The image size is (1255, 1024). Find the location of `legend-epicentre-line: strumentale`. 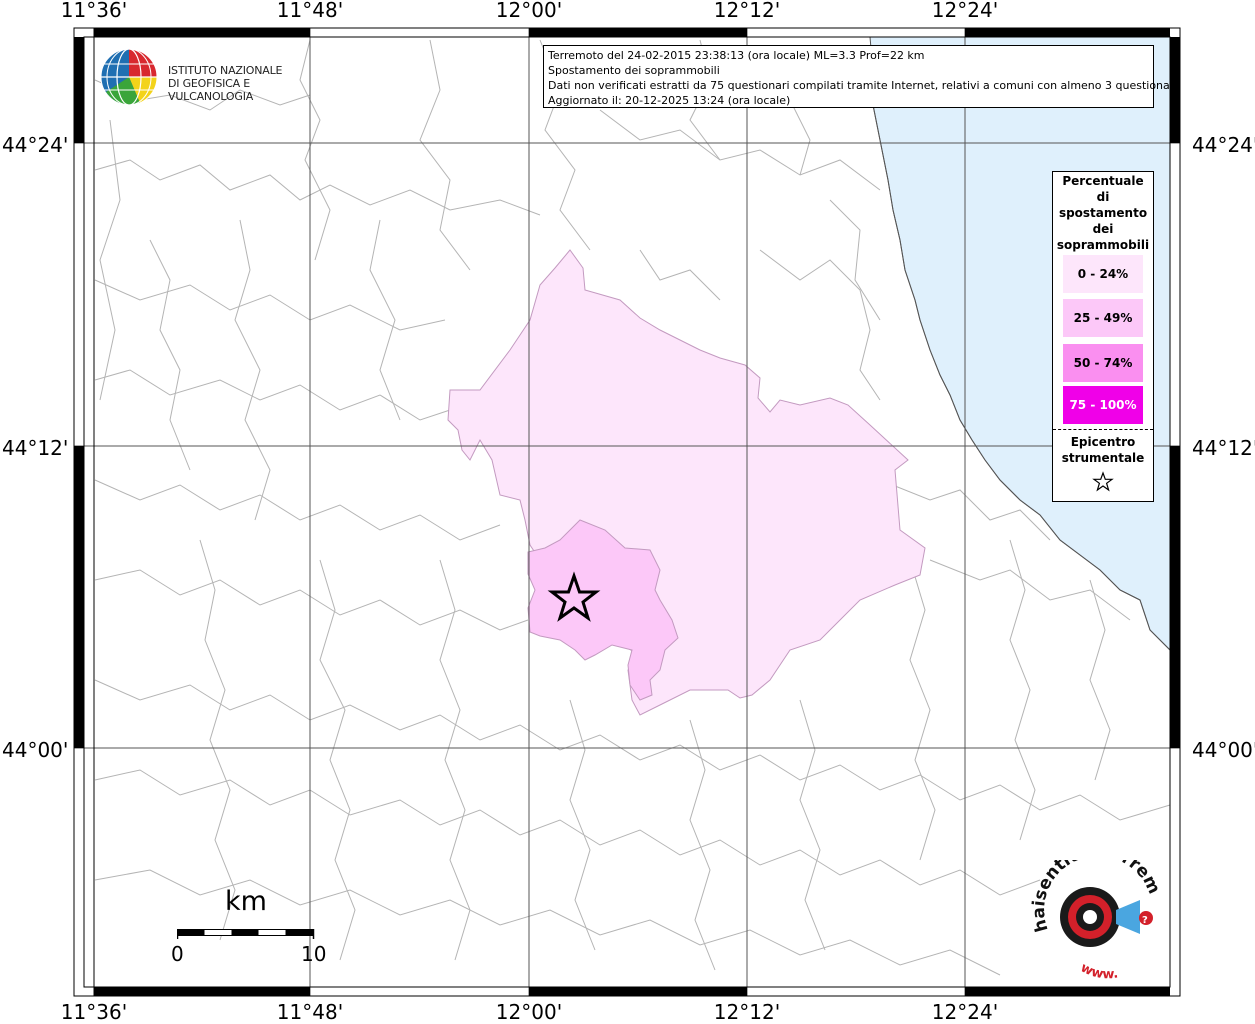

legend-epicentre-line: strumentale is located at coordinates (1103, 458).